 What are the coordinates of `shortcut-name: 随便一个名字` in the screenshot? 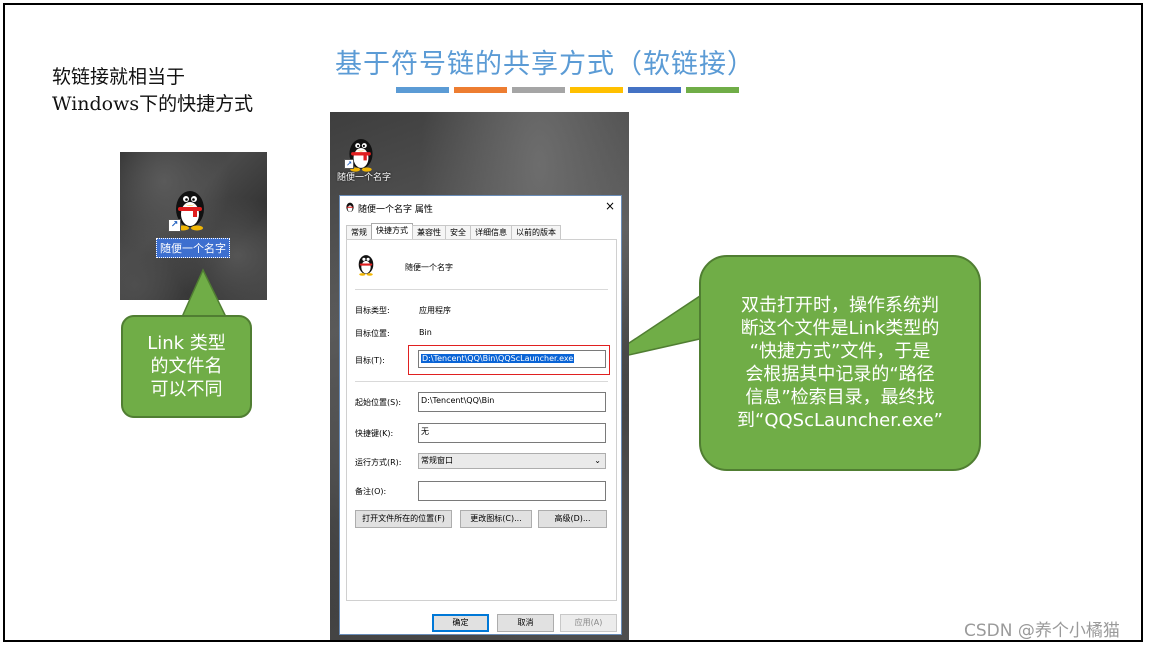 It's located at (429, 267).